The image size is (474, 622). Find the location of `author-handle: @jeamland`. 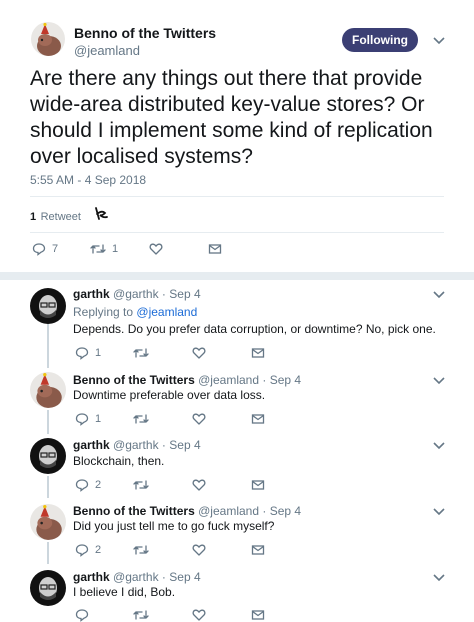

author-handle: @jeamland is located at coordinates (107, 50).